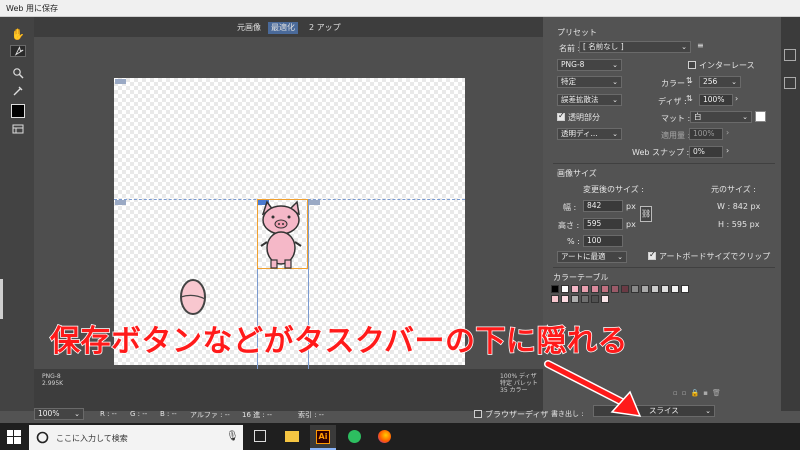 This screenshot has width=800, height=450. What do you see at coordinates (478, 414) in the screenshot?
I see `browser-dither-checkbox` at bounding box center [478, 414].